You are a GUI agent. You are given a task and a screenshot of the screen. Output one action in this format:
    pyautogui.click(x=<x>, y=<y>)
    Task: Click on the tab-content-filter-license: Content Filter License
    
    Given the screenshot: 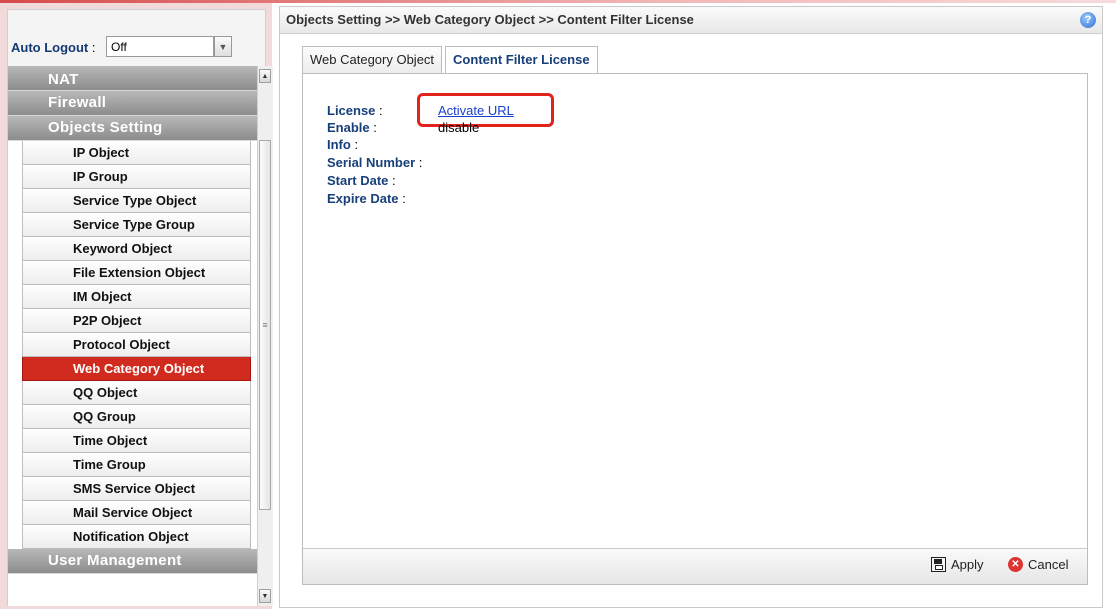 What is the action you would take?
    pyautogui.click(x=521, y=60)
    